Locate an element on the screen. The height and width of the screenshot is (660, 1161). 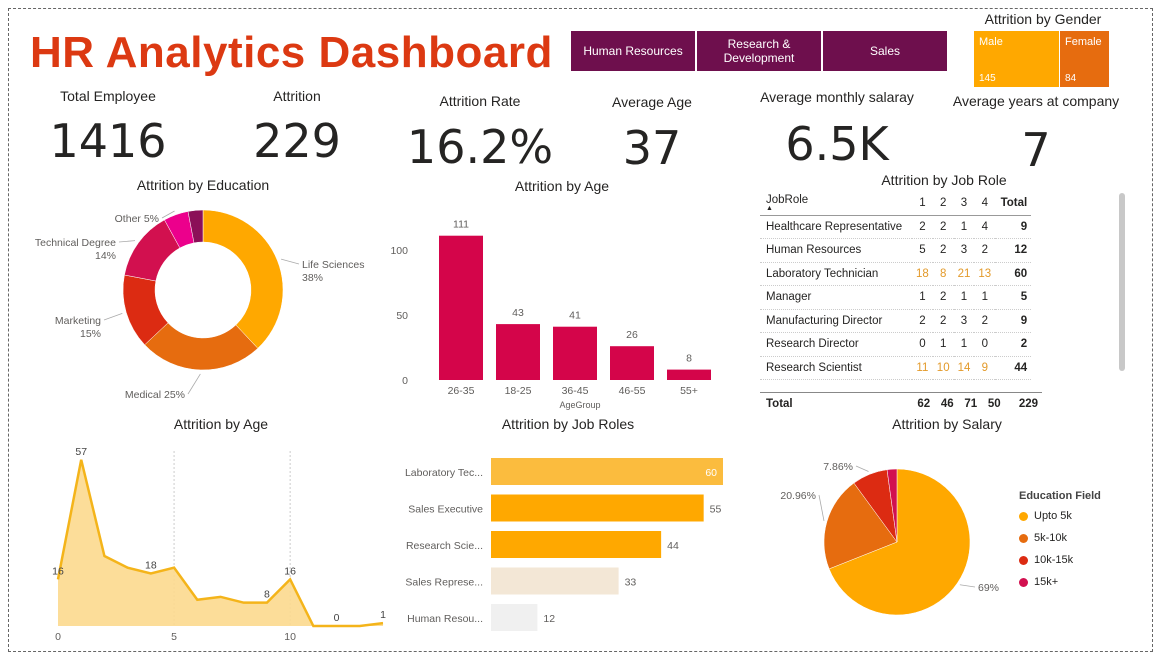
education-data-label: 14% is located at coordinates (105, 256).